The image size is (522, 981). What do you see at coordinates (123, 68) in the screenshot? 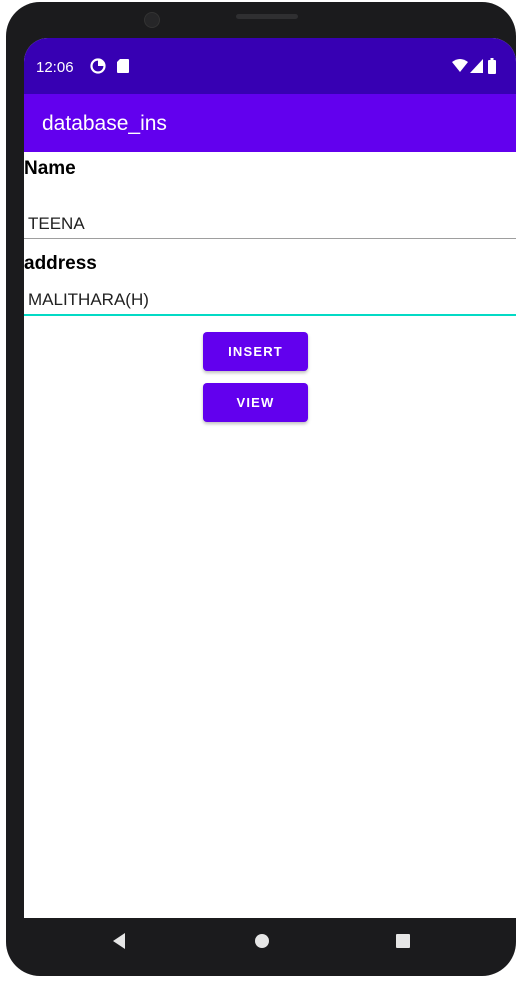
I see `sd-card-icon` at bounding box center [123, 68].